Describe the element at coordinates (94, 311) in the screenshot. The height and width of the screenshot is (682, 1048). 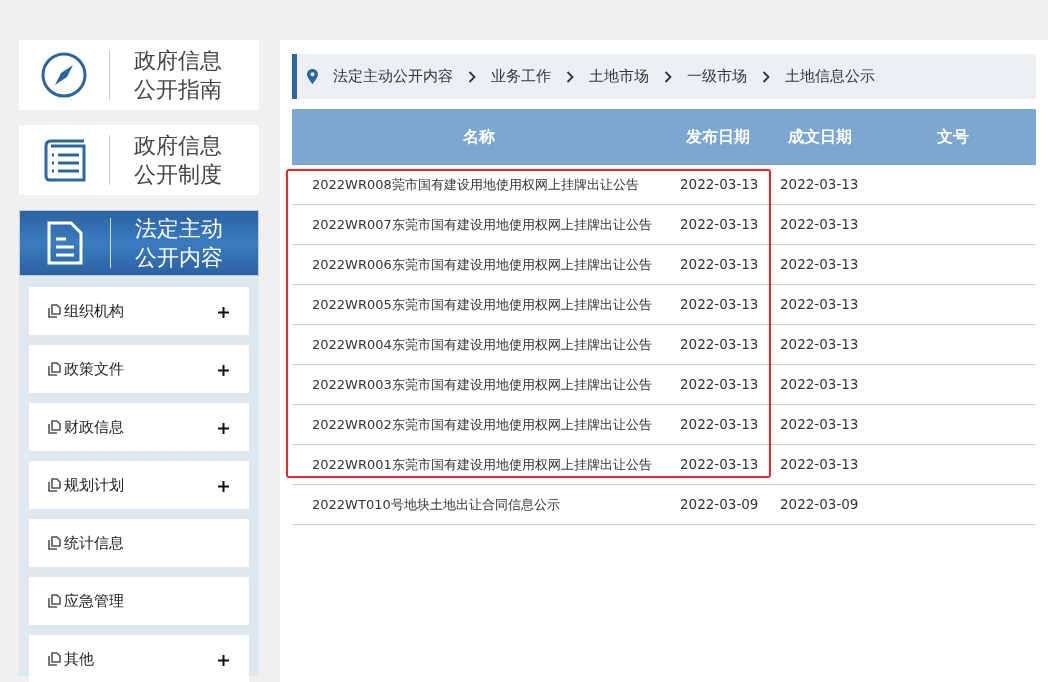
I see `menu-label: 组织机构` at that location.